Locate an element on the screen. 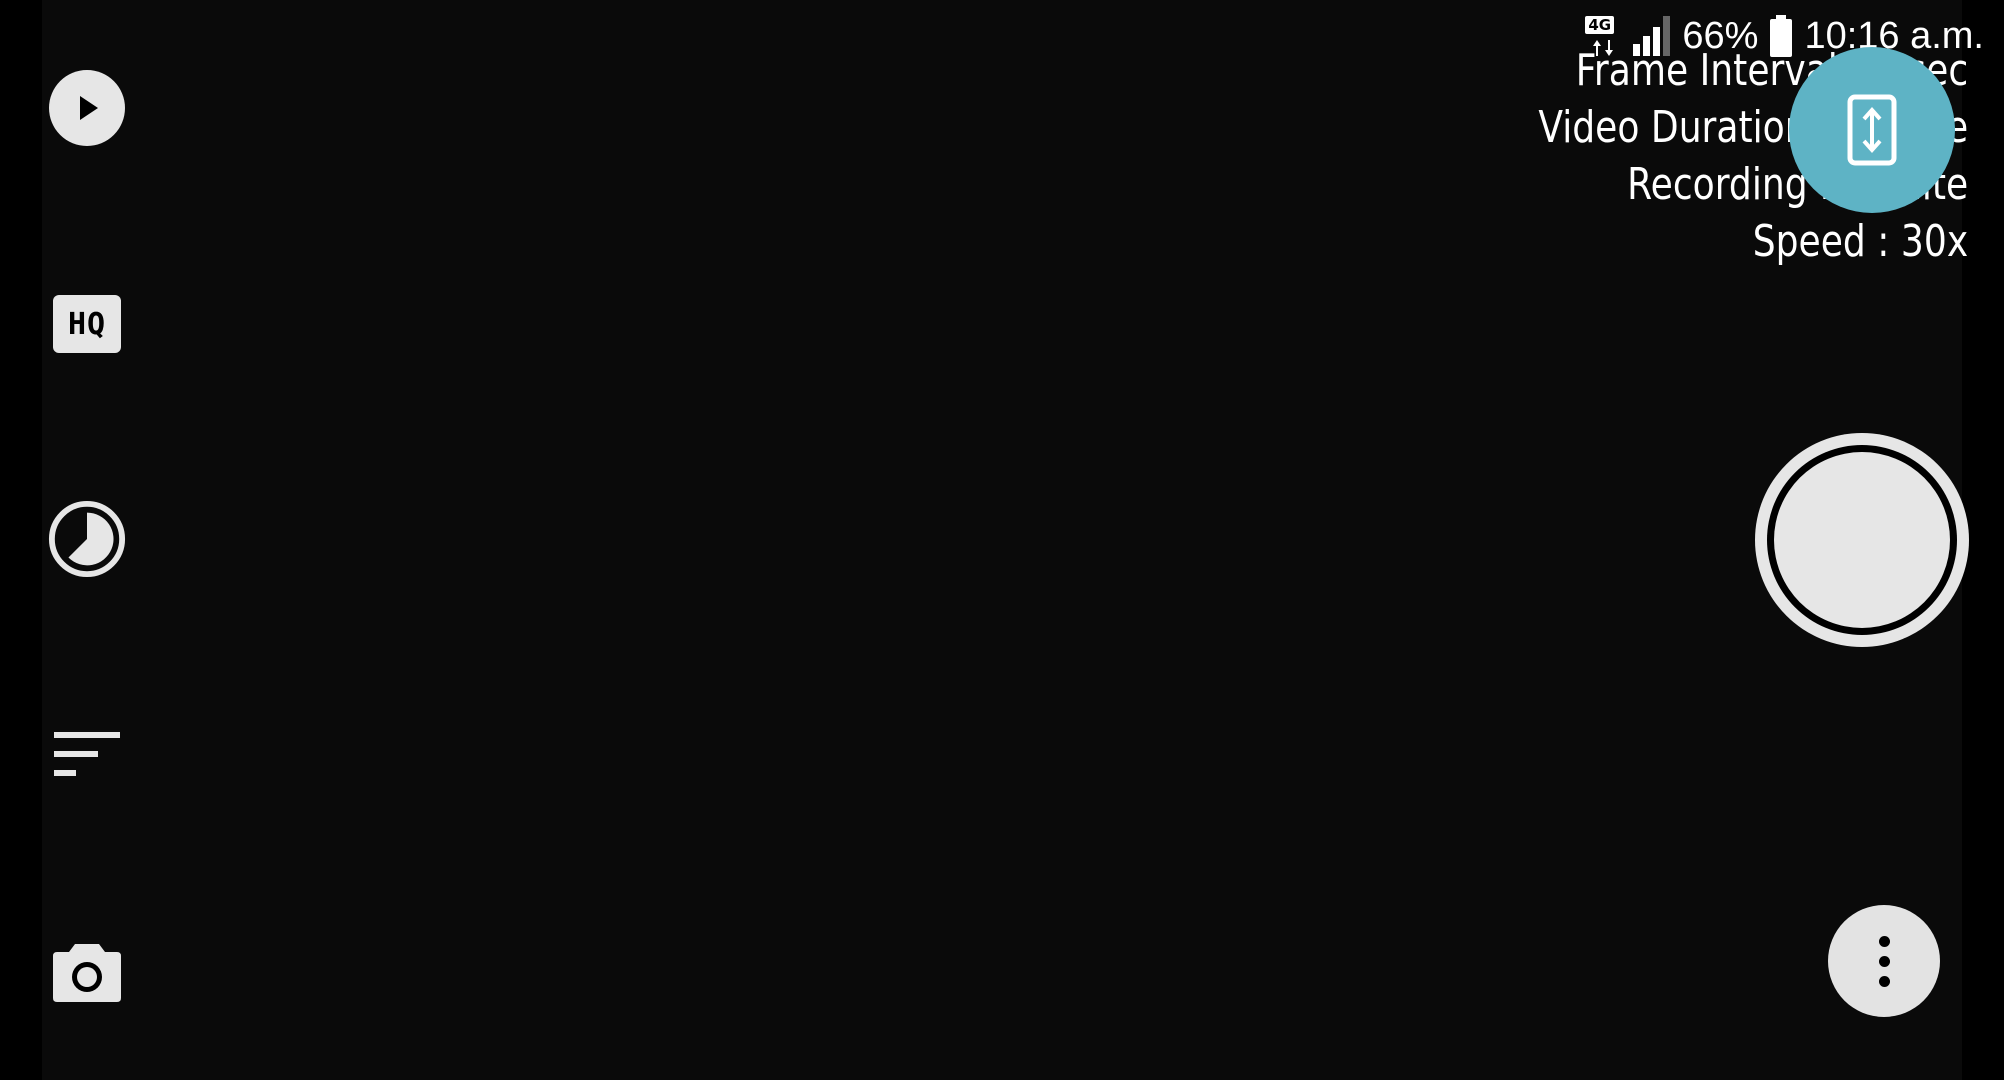 This screenshot has width=2004, height=1080. speed-text: Speed : 30x is located at coordinates (1860, 241).